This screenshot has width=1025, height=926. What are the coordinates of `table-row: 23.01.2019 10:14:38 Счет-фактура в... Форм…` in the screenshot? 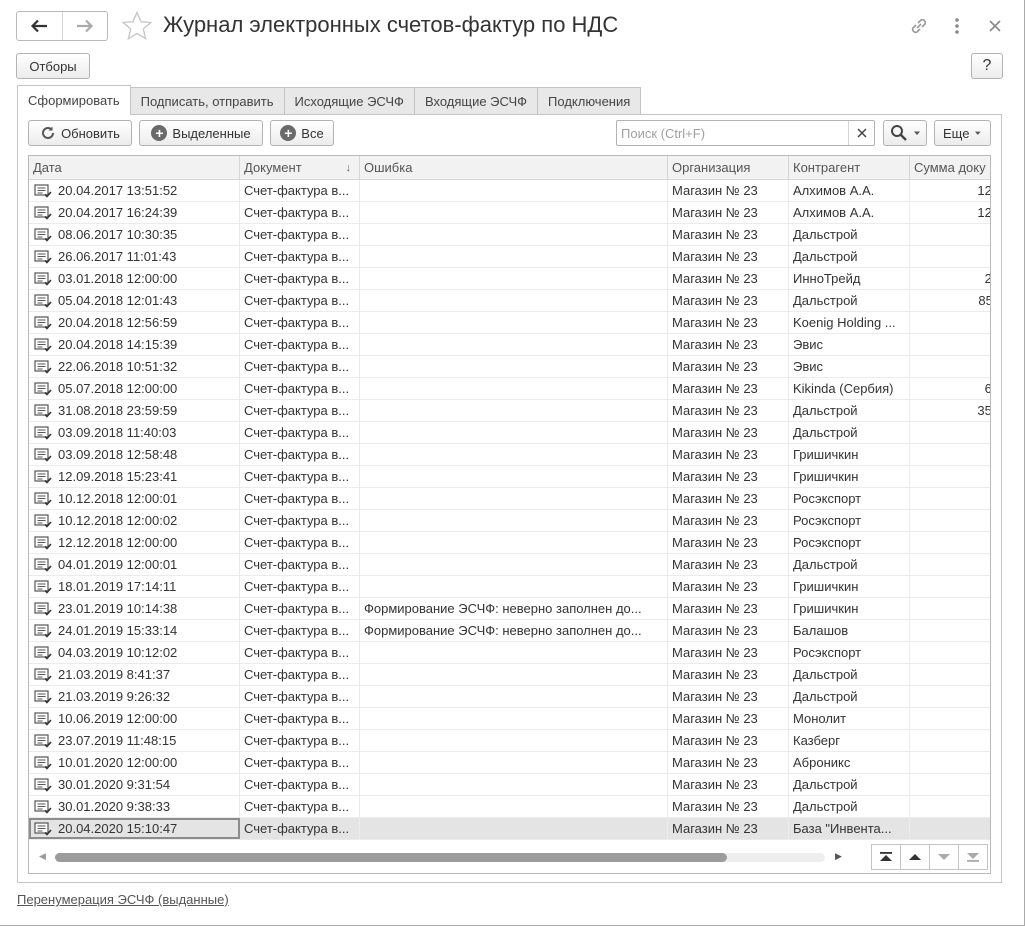 It's located at (509, 609).